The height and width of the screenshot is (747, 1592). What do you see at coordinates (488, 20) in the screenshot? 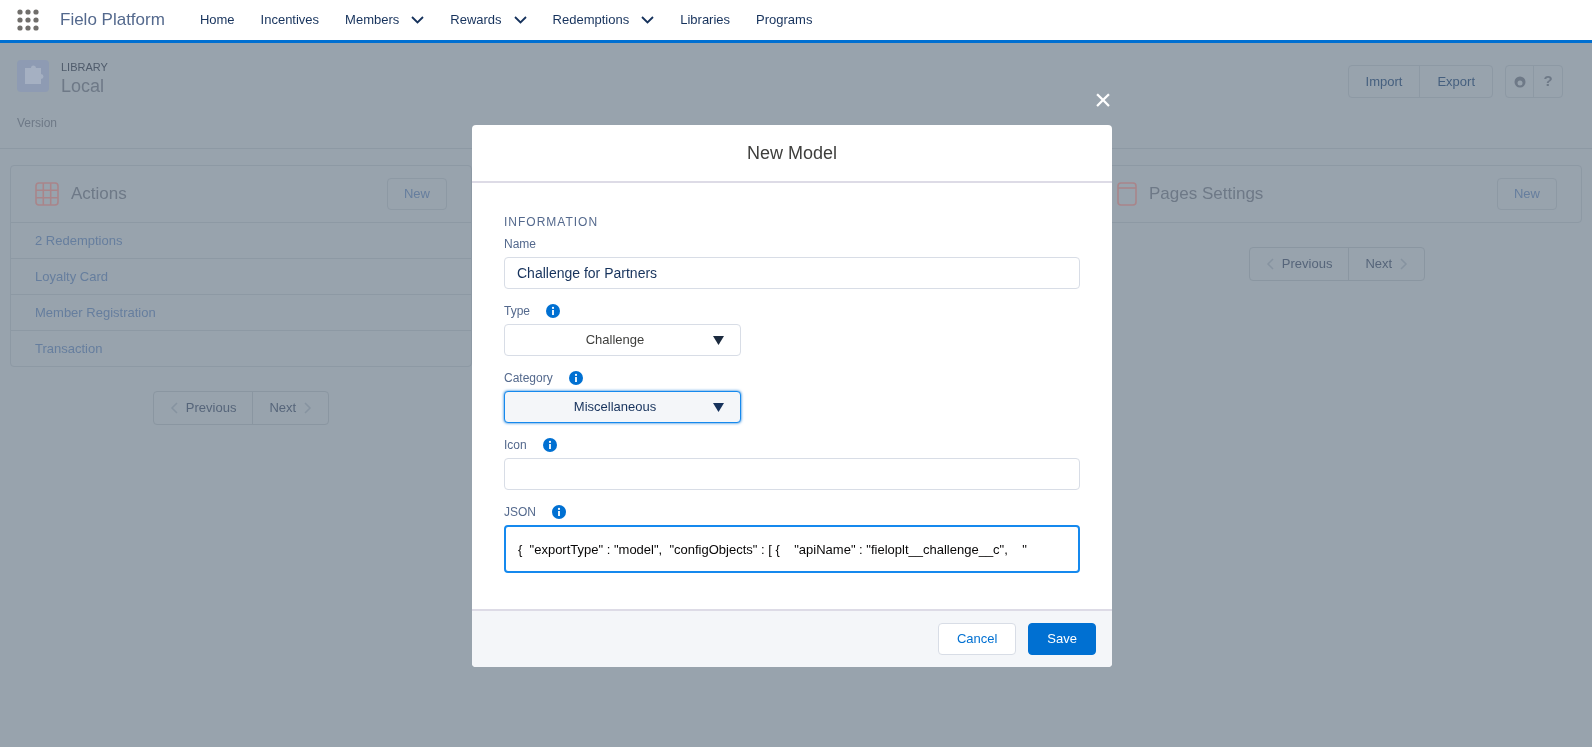
I see `nav-item: Rewards` at bounding box center [488, 20].